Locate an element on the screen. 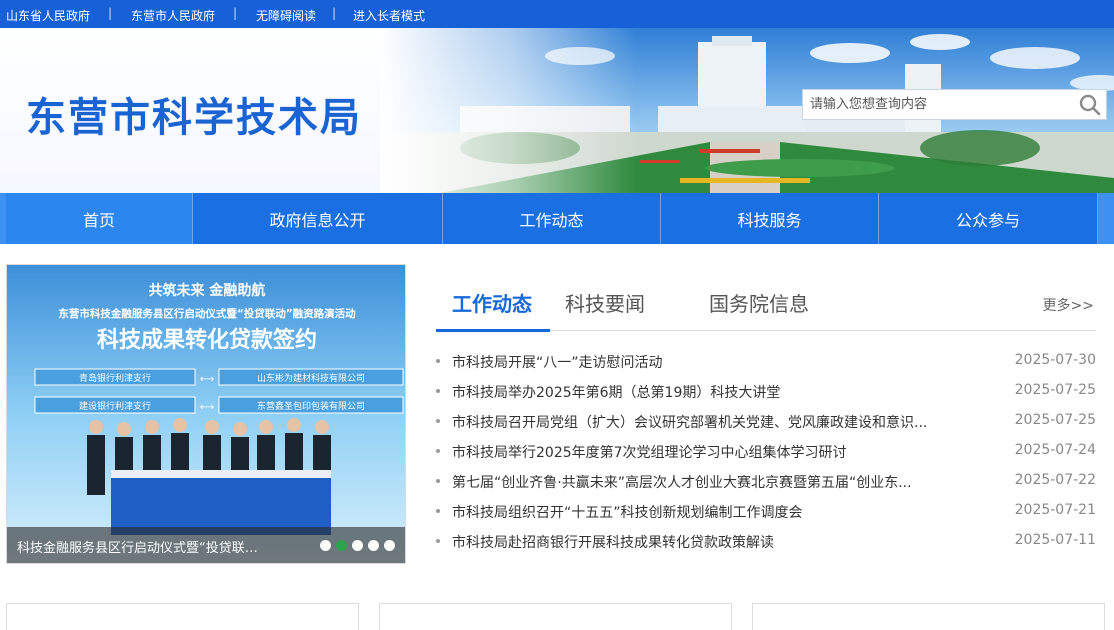 Image resolution: width=1114 pixels, height=630 pixels. more-link: 更多>> is located at coordinates (1068, 305).